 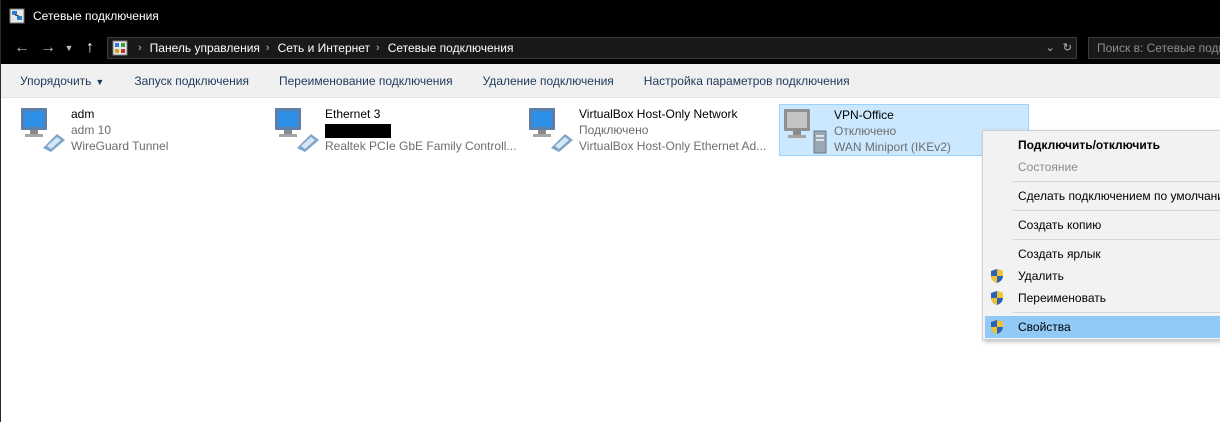 I want to click on connection-item-adm: adm adm 10 WireGuard Tunnel, so click(x=142, y=130).